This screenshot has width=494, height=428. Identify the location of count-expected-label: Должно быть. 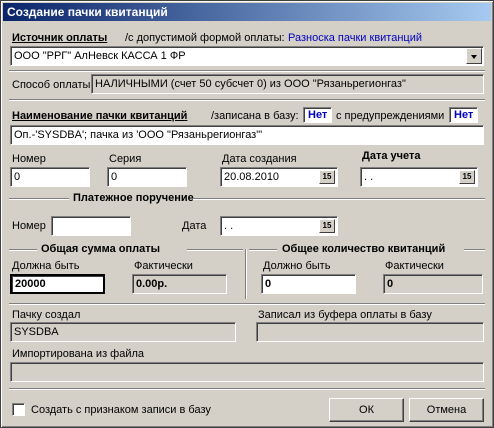
(297, 266).